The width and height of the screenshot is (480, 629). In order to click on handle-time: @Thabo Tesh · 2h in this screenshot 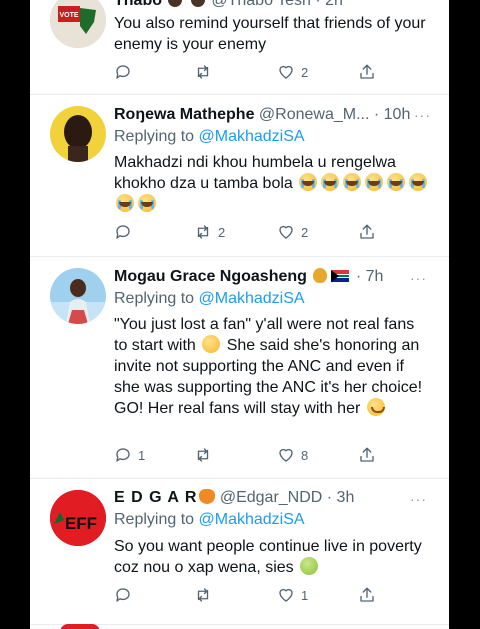, I will do `click(277, 4)`.